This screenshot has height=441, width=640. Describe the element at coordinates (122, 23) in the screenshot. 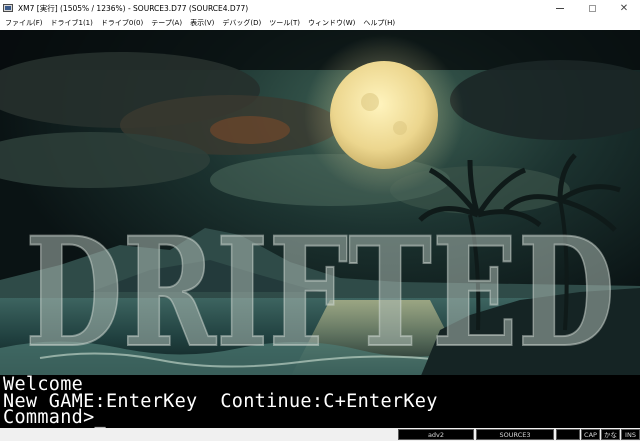

I see `menu-drive0: ドライブ0(0)` at that location.